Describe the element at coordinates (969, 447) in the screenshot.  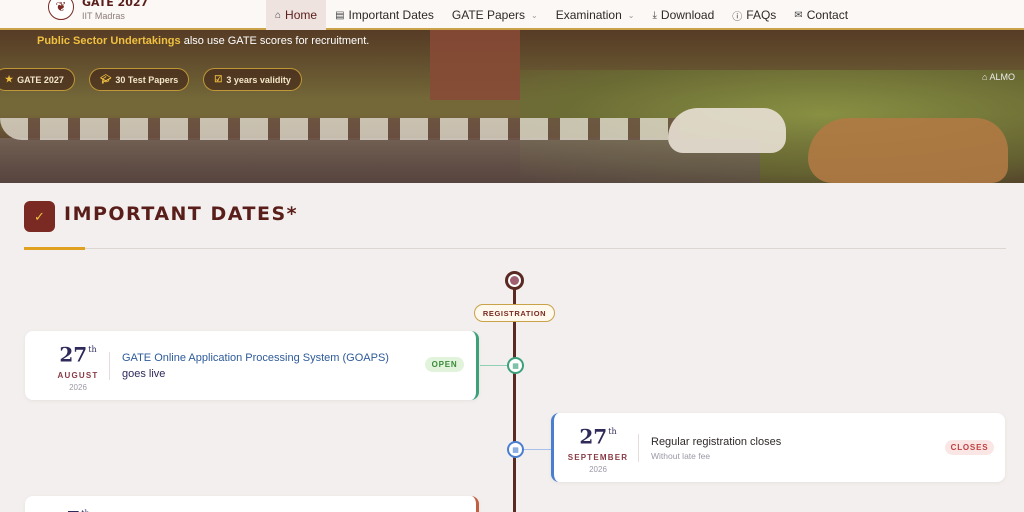
I see `status-badge-closes: CLOSES` at that location.